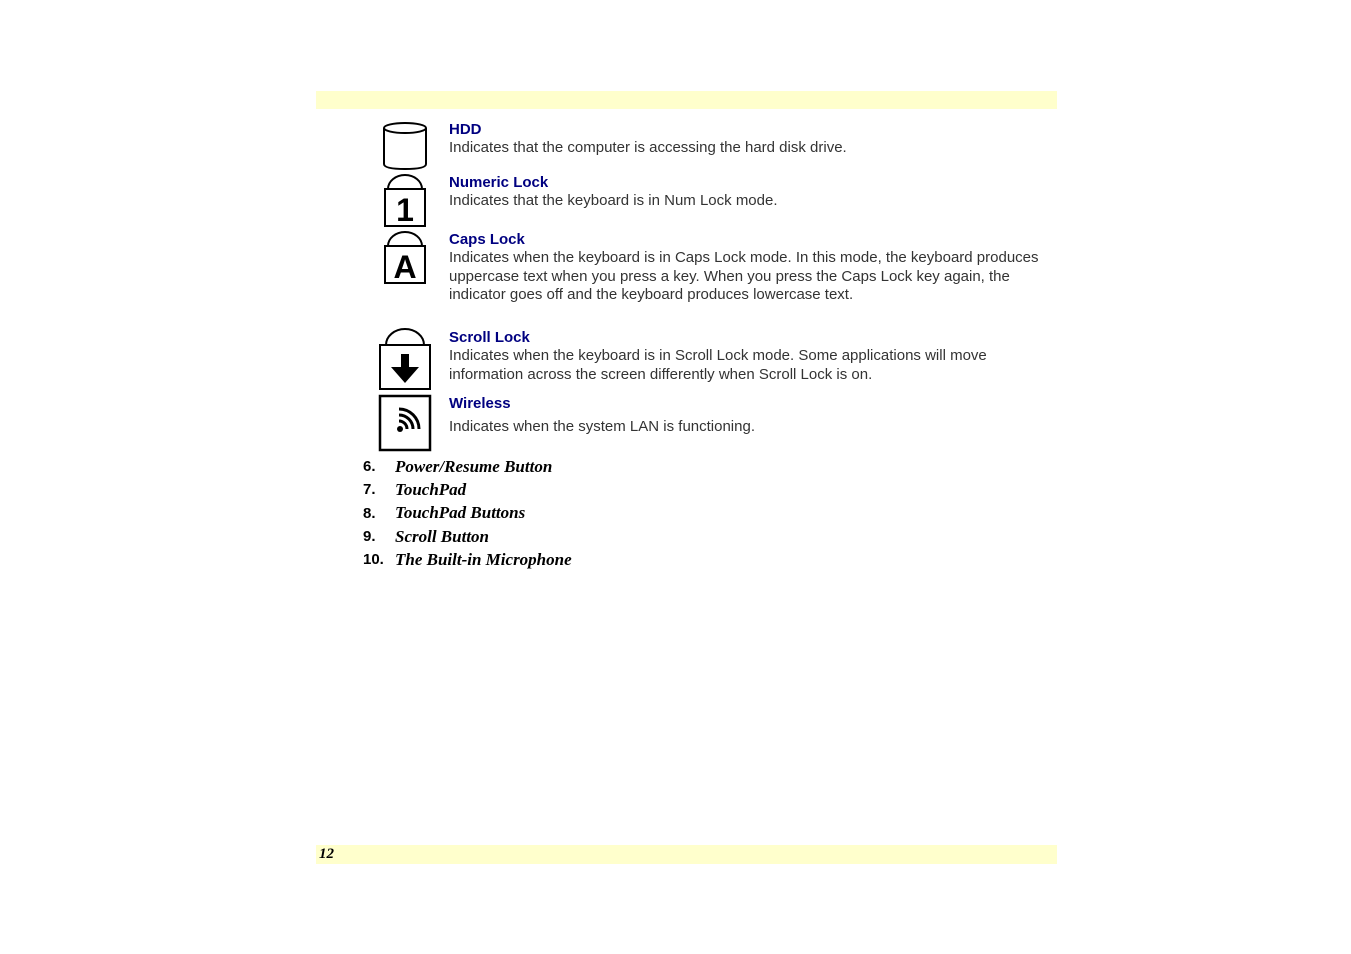 This screenshot has height=954, width=1351. I want to click on indicator-title: Caps Lock, so click(487, 239).